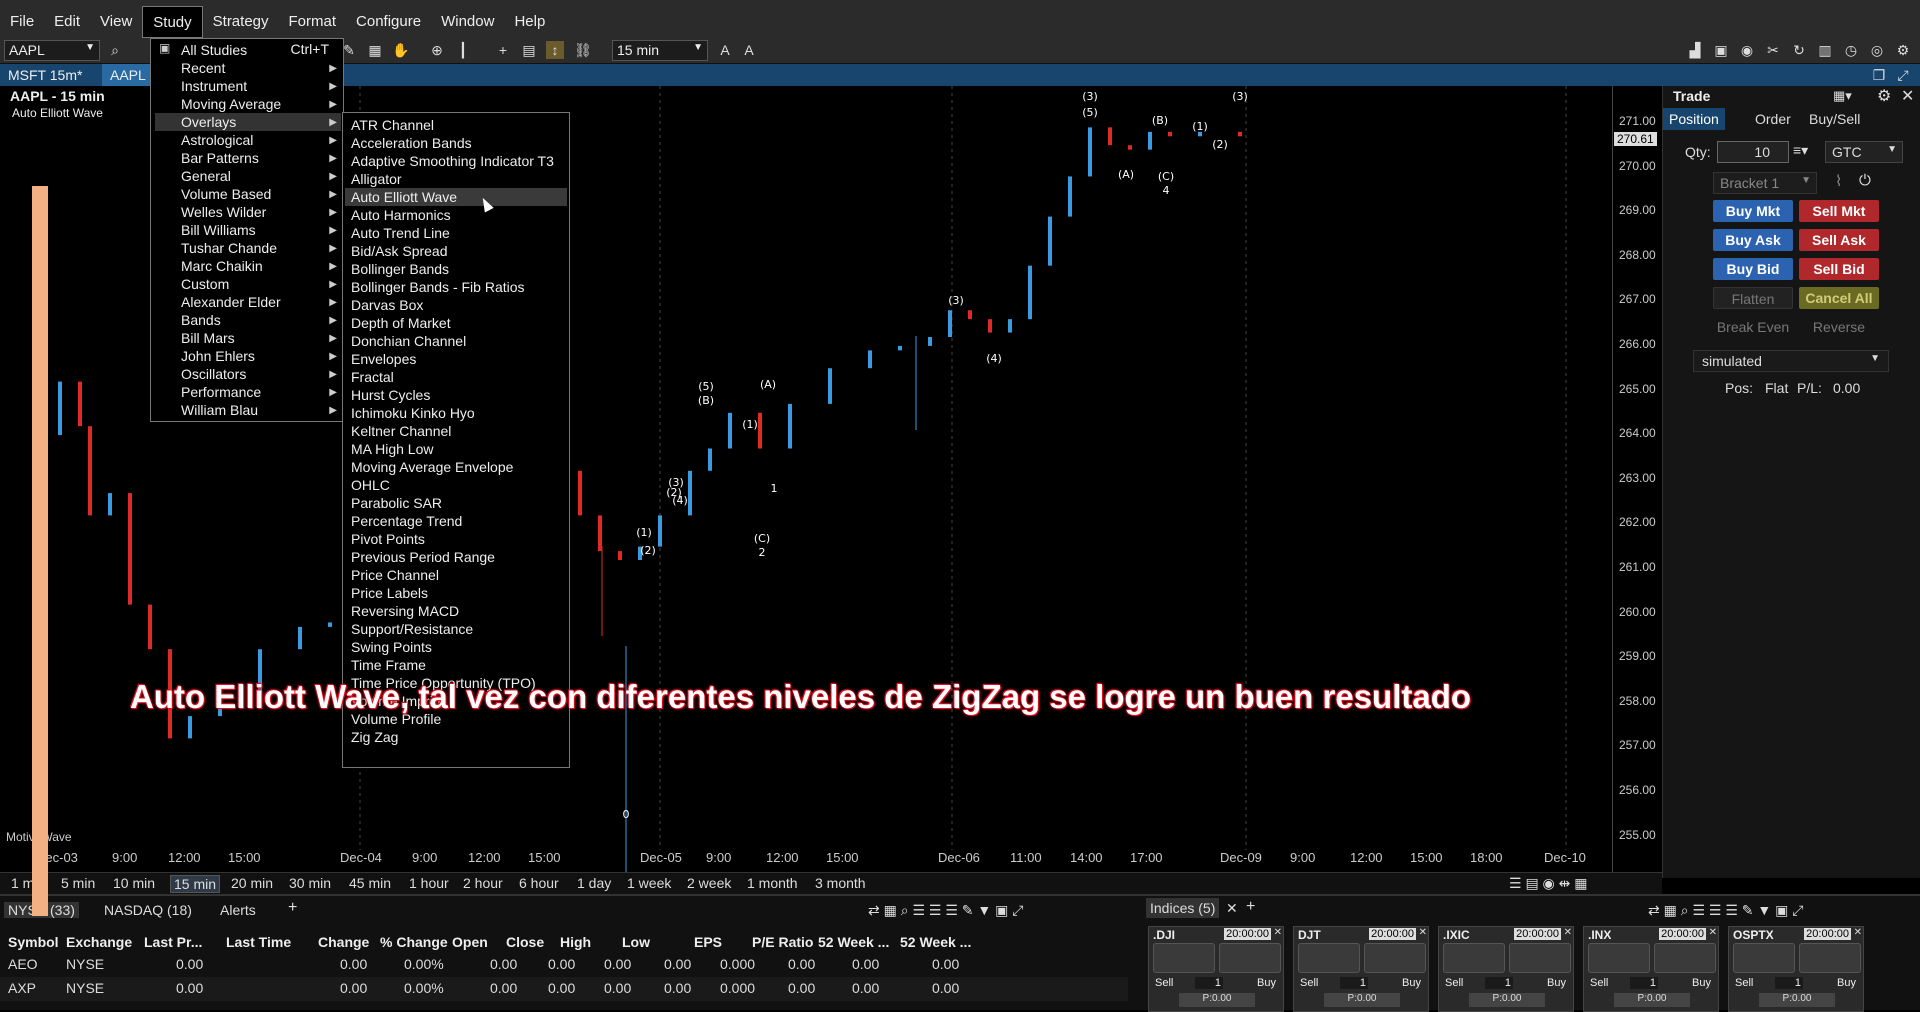 This screenshot has width=1920, height=1012. I want to click on study-menu-item: Alexander Elder, so click(231, 302).